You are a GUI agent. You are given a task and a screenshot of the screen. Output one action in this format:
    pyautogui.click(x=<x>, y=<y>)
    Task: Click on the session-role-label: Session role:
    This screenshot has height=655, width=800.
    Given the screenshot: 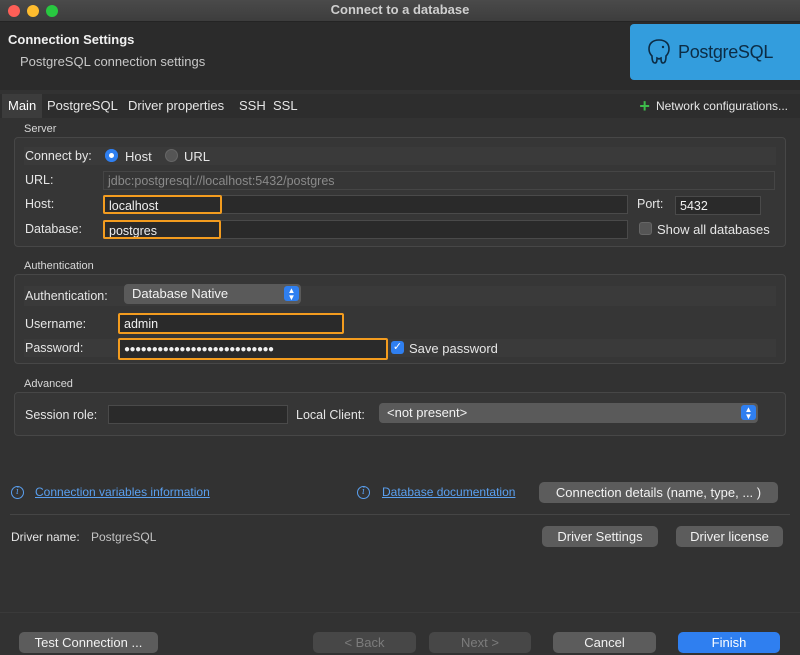 What is the action you would take?
    pyautogui.click(x=61, y=415)
    